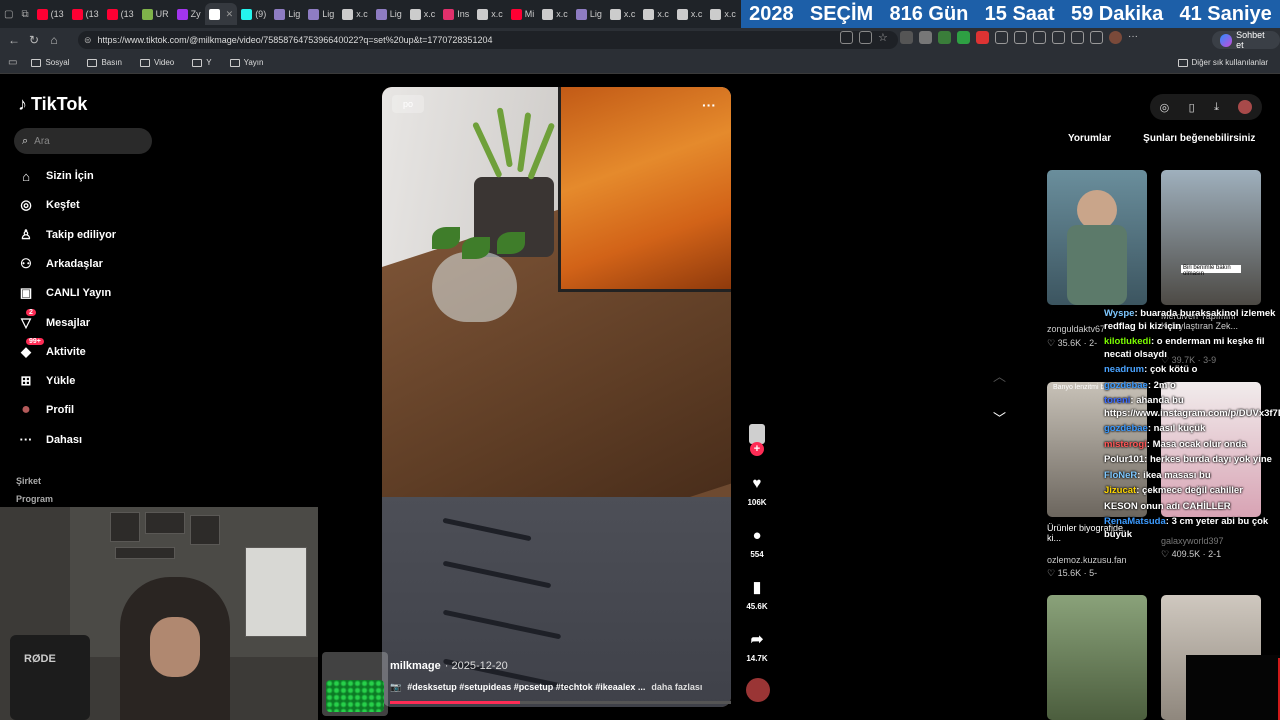 Image resolution: width=1280 pixels, height=720 pixels. What do you see at coordinates (1096, 37) in the screenshot?
I see `settings-icon` at bounding box center [1096, 37].